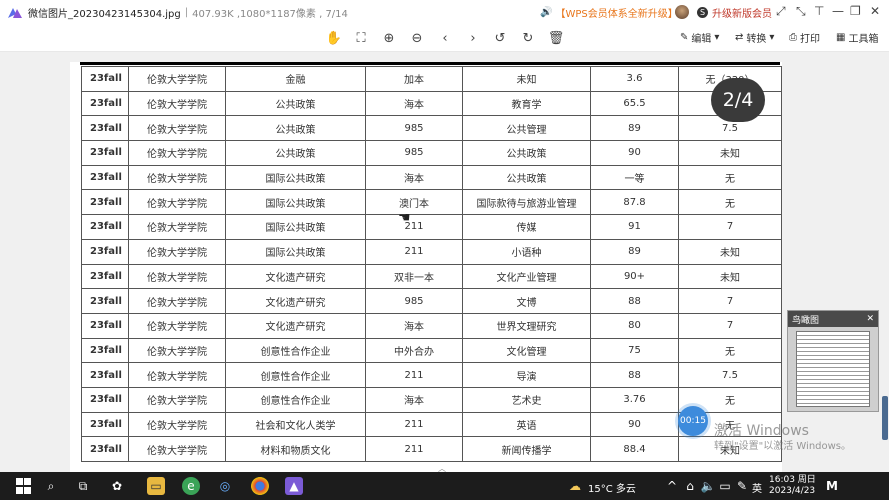  I want to click on zoom-in-icon: ⊕, so click(389, 38).